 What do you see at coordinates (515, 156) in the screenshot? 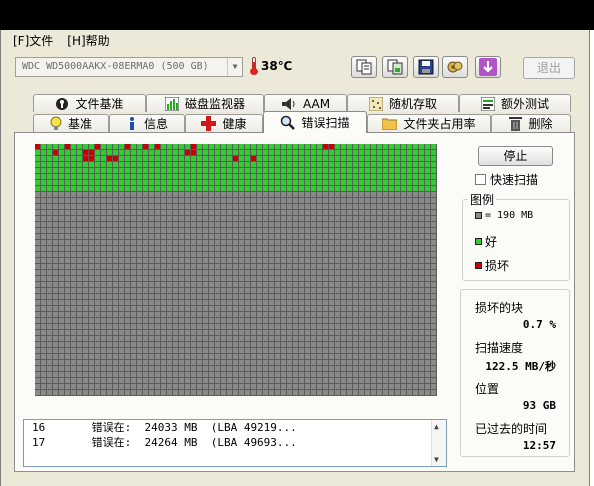
I see `stop-button: 停止` at bounding box center [515, 156].